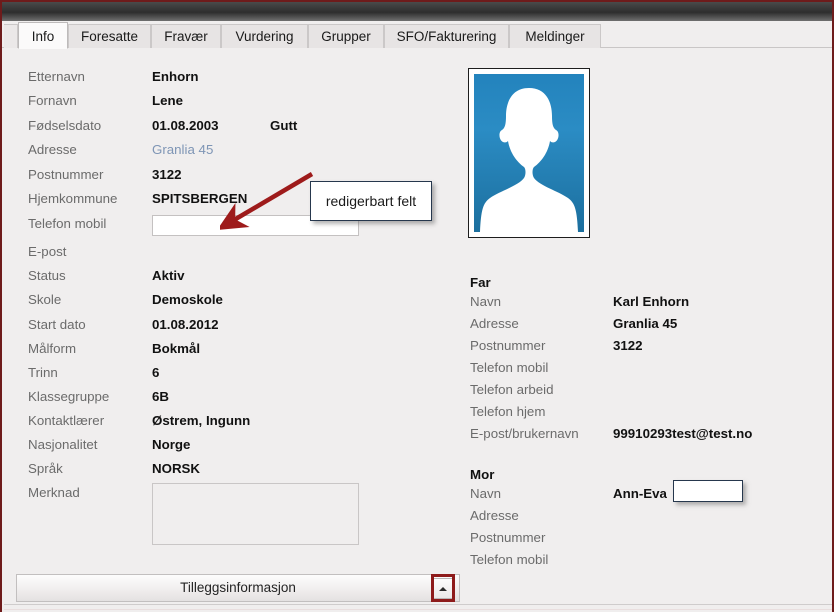 The width and height of the screenshot is (834, 612). I want to click on guardian-heading-mor: Mor, so click(482, 474).